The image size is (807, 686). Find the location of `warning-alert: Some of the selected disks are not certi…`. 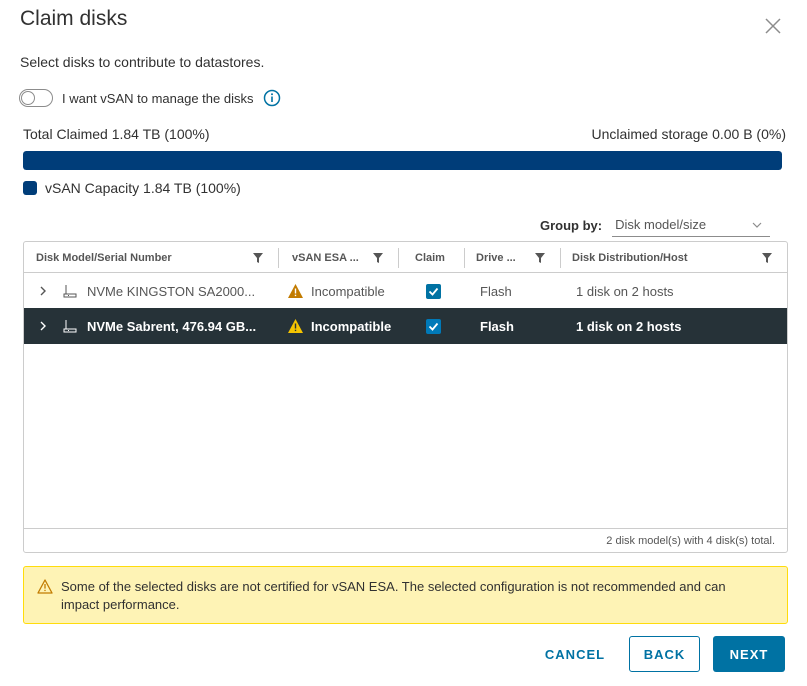

warning-alert: Some of the selected disks are not certi… is located at coordinates (405, 595).